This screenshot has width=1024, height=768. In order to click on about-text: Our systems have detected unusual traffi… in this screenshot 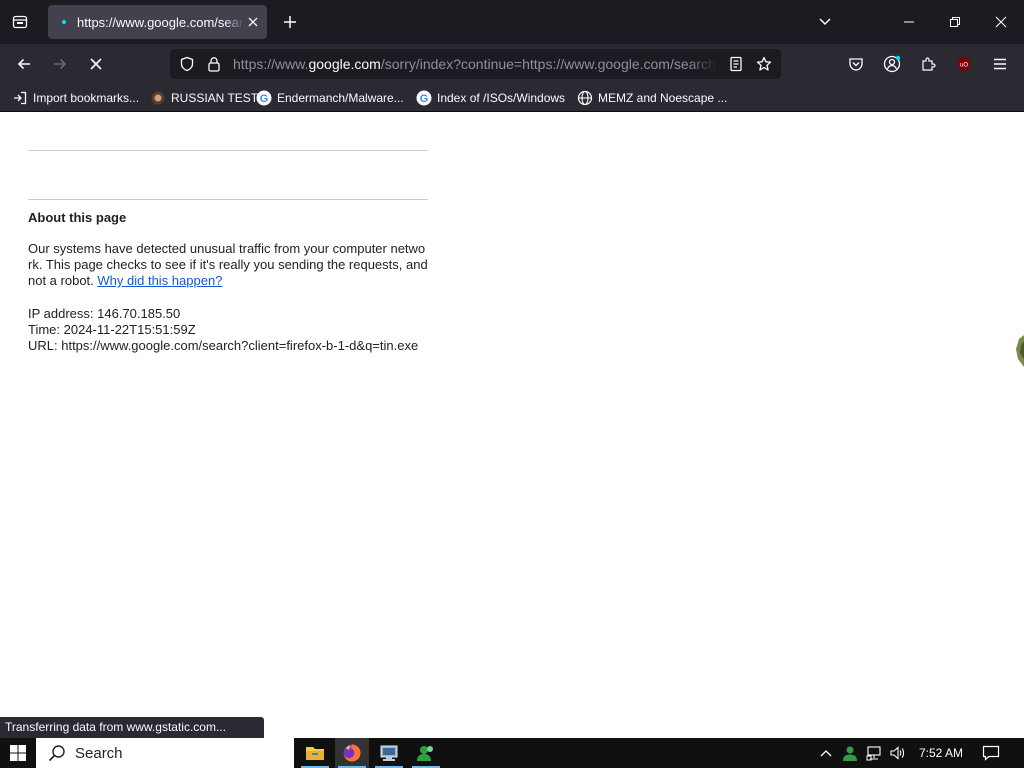, I will do `click(228, 265)`.